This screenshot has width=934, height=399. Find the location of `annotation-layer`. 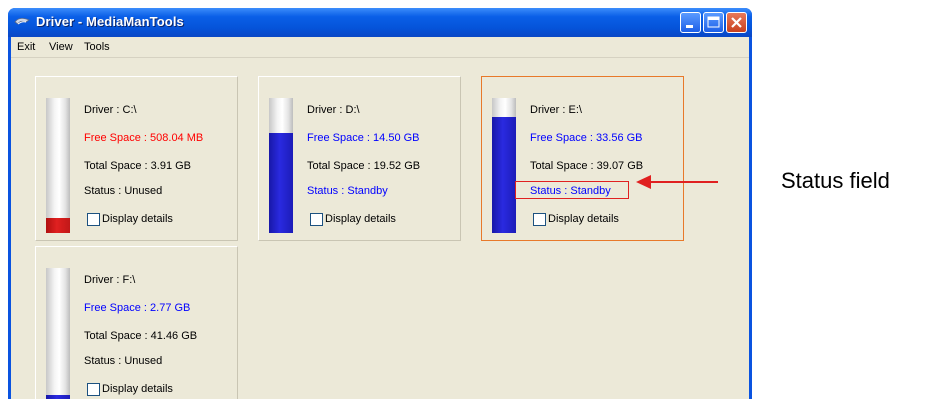

annotation-layer is located at coordinates (677, 182).